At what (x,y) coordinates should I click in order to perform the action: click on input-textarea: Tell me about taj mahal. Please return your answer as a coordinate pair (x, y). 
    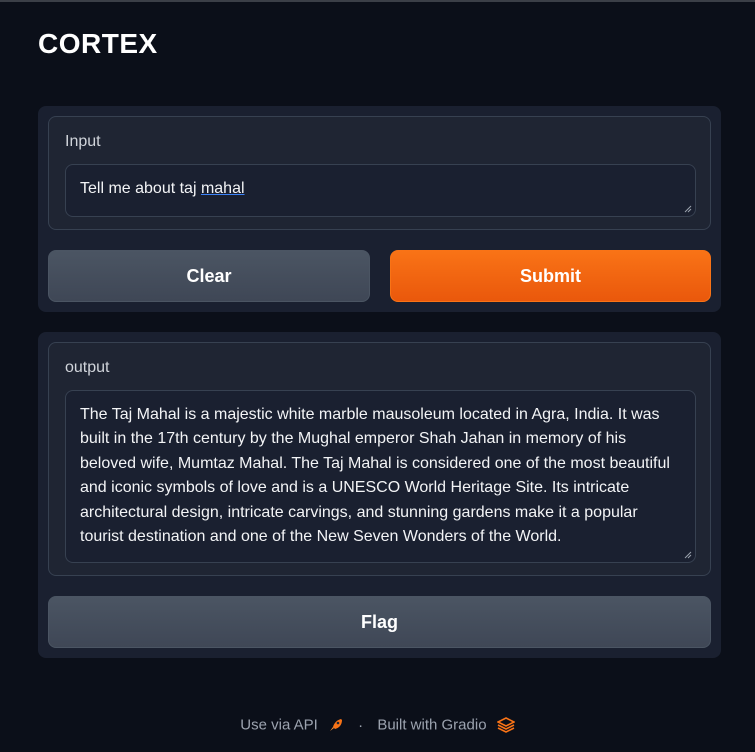
    Looking at the image, I should click on (380, 190).